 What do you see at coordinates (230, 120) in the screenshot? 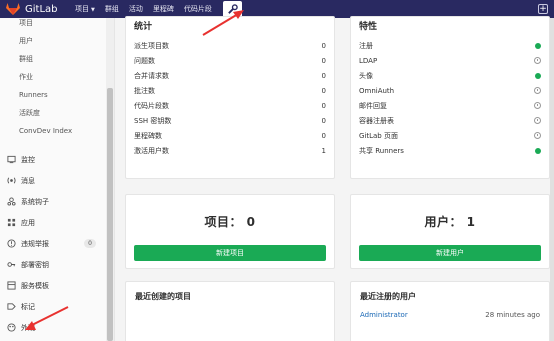
I see `stat-row: SSH 密钥数 0` at bounding box center [230, 120].